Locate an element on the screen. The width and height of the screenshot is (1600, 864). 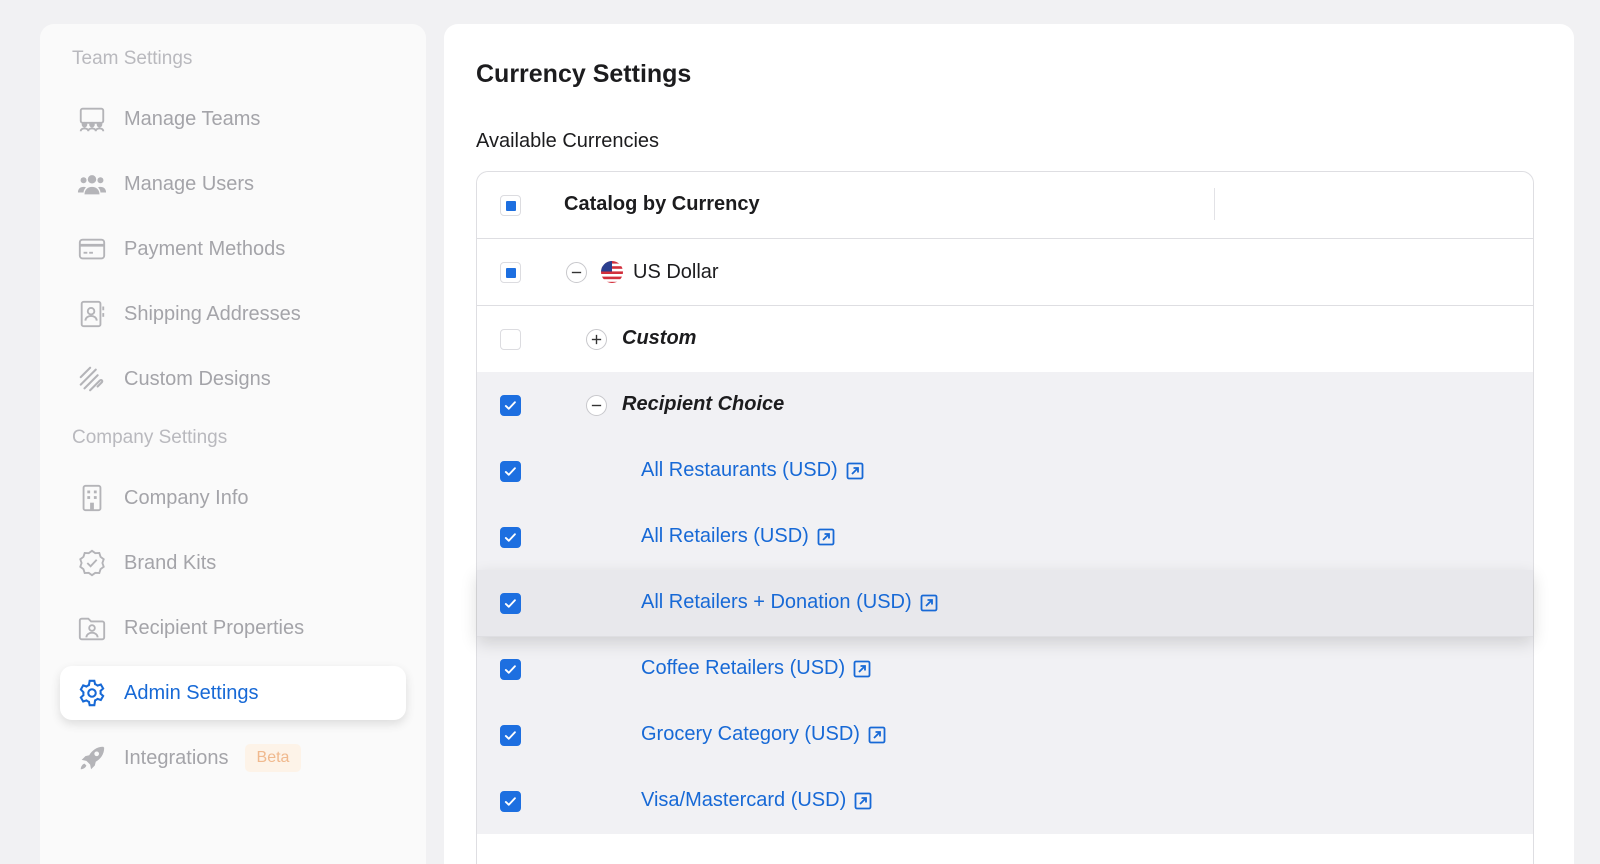
table-row is located at coordinates (1005, 849).